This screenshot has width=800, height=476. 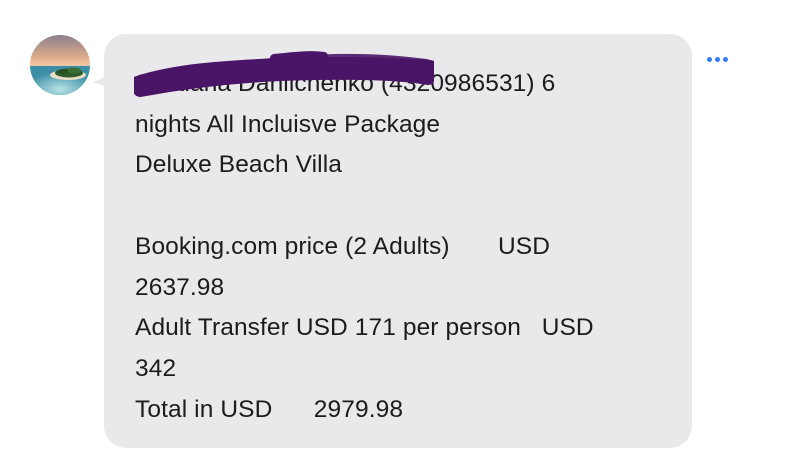 I want to click on tropical-island-avatar-icon, so click(x=60, y=65).